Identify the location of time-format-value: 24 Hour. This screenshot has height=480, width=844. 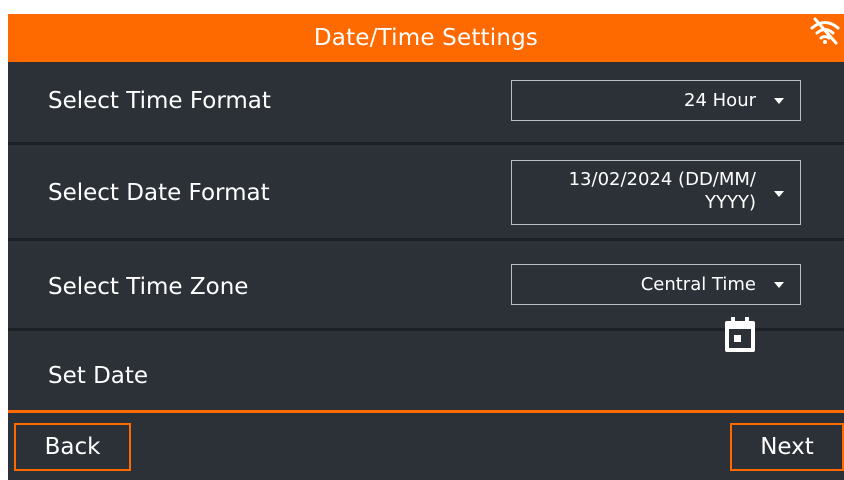
(720, 100).